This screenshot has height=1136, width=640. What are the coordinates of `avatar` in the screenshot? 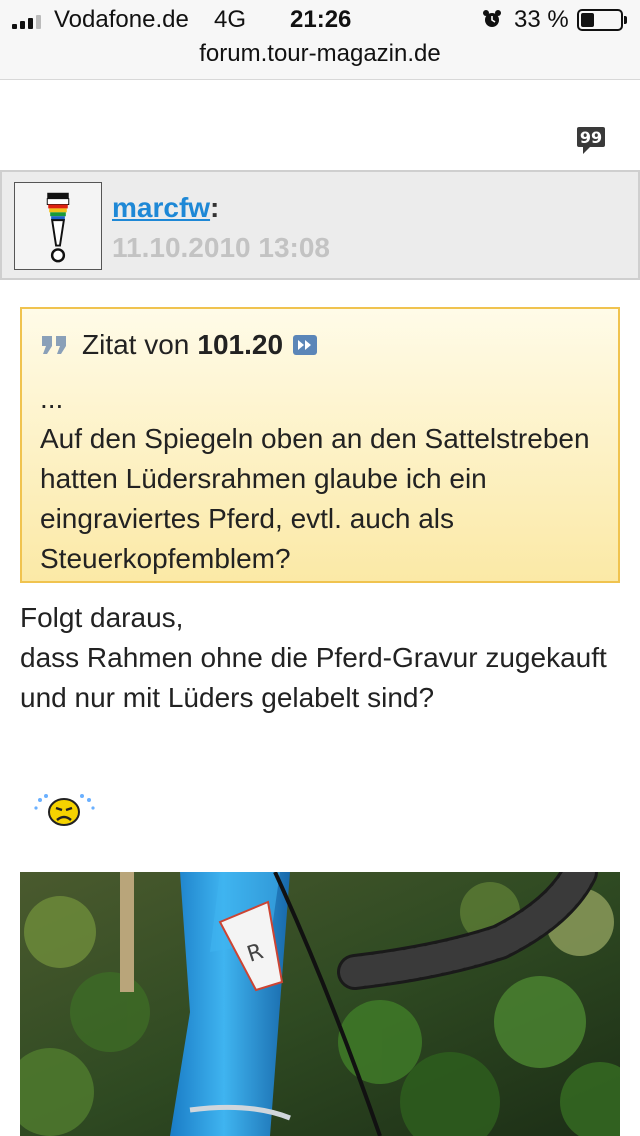 It's located at (58, 226).